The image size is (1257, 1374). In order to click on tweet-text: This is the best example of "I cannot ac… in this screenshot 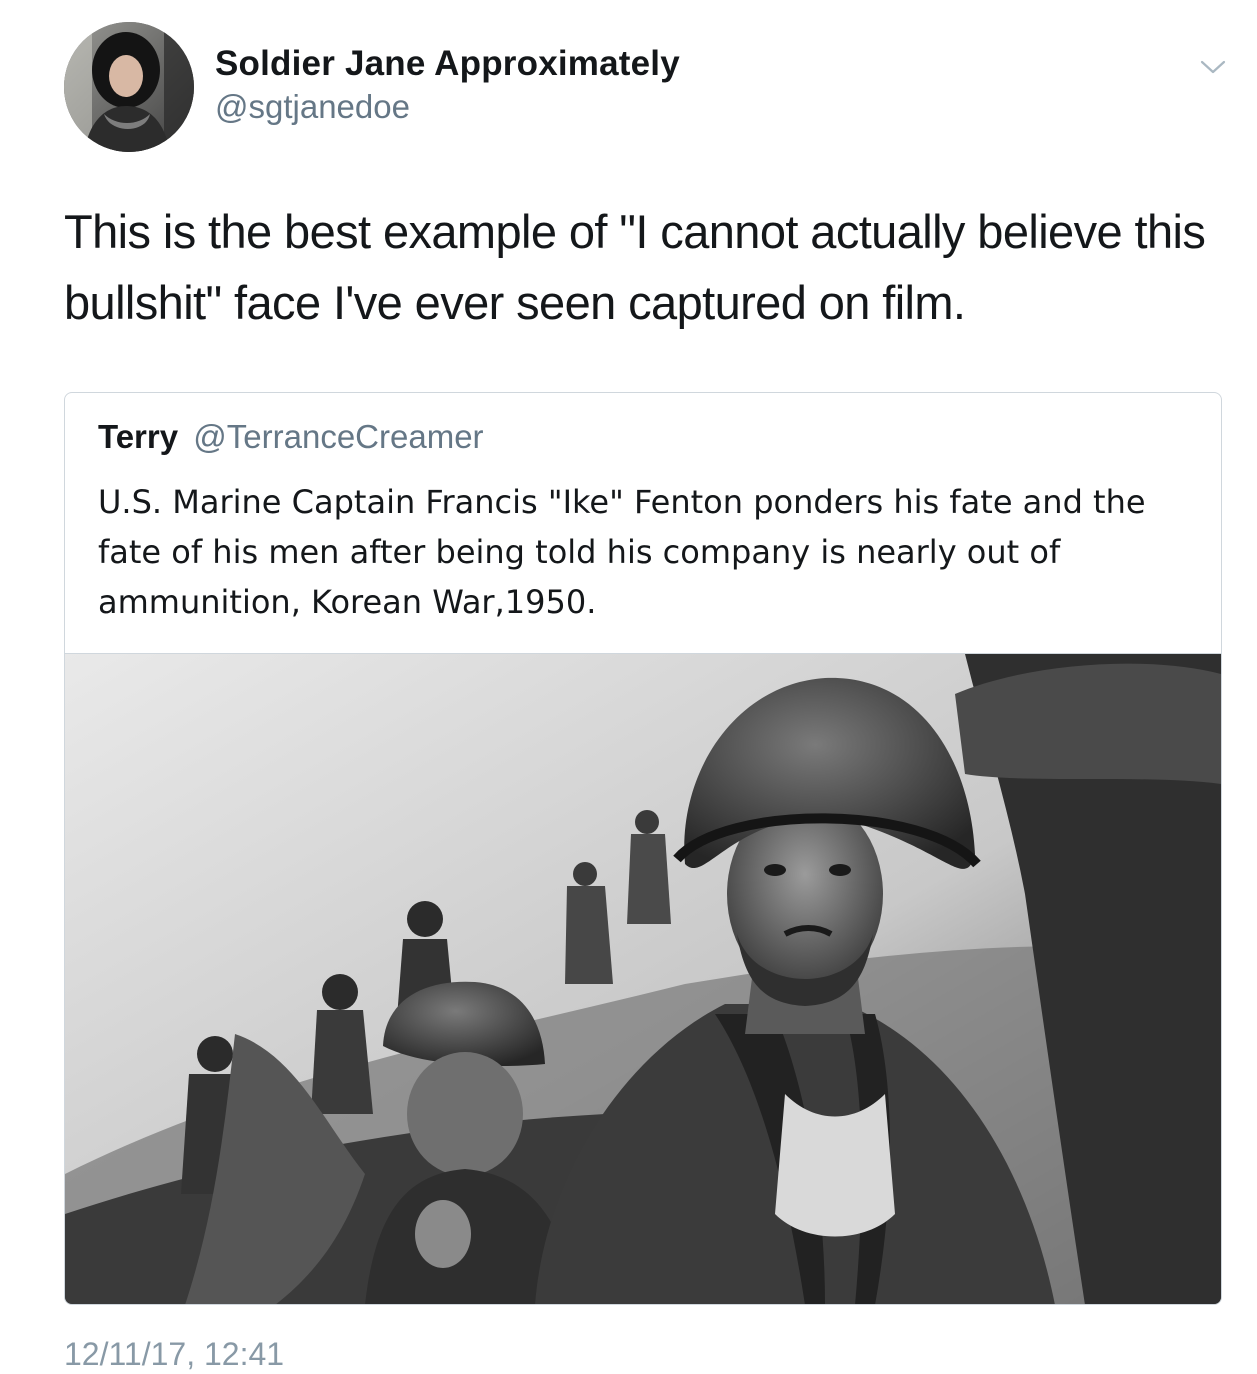, I will do `click(635, 267)`.